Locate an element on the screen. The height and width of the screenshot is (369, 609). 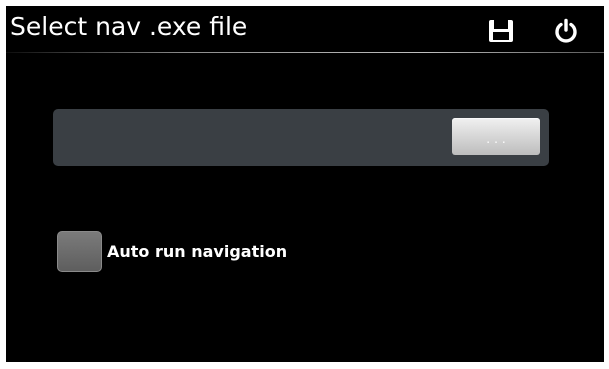
floppy-disk-icon is located at coordinates (501, 31).